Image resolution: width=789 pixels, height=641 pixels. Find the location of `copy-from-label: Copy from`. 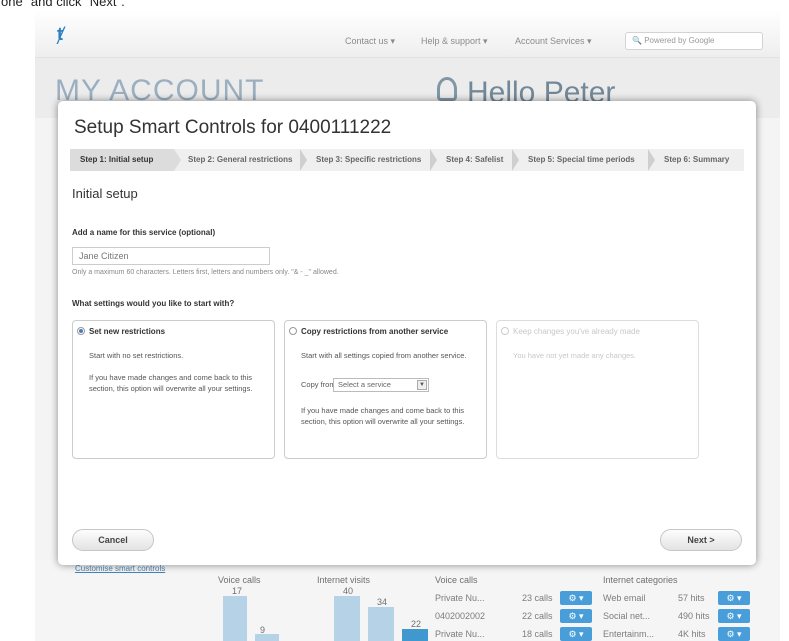

copy-from-label: Copy from is located at coordinates (318, 384).